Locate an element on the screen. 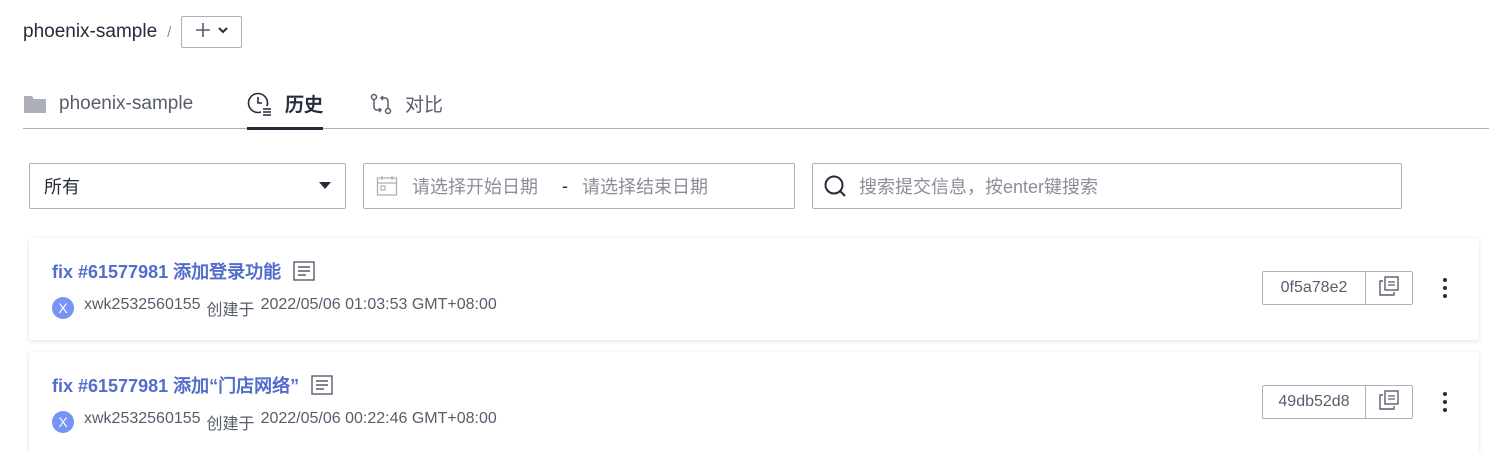  breadcrumb: phoenix-sample / is located at coordinates (133, 32).